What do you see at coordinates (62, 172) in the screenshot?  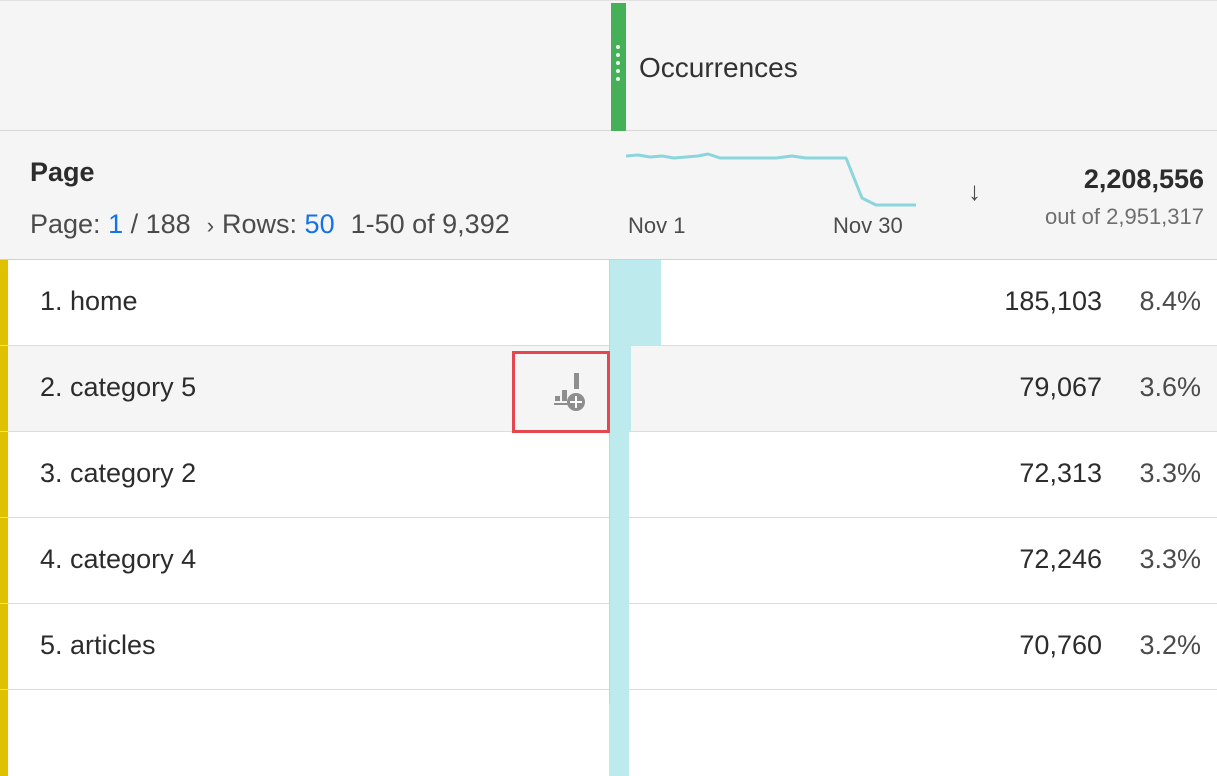 I see `dimension-title: Page` at bounding box center [62, 172].